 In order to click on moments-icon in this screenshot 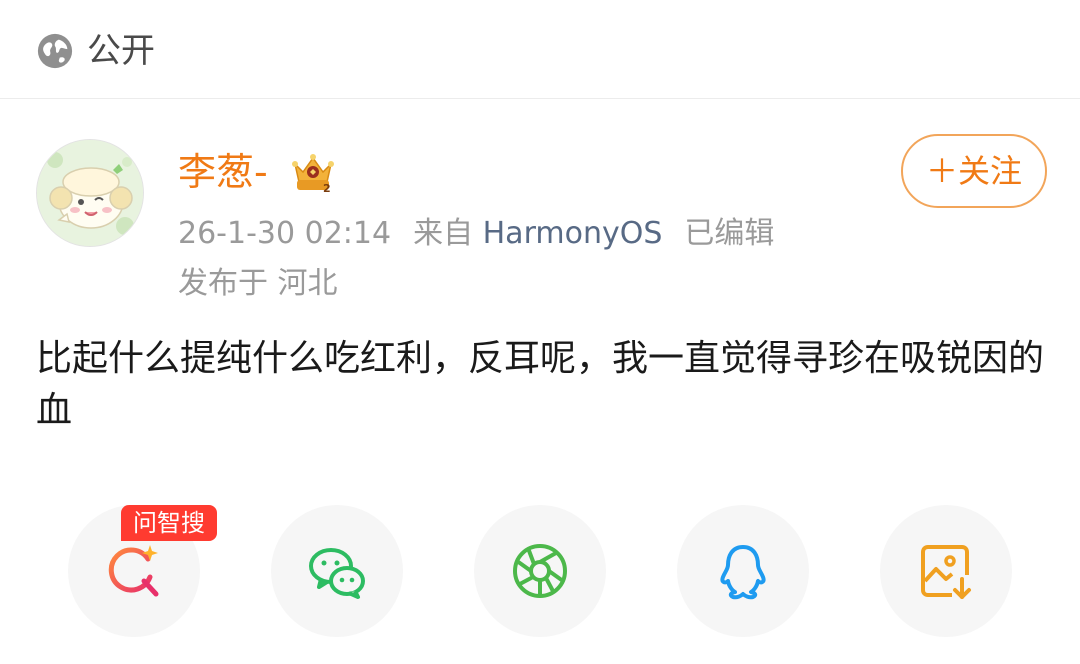, I will do `click(540, 571)`.